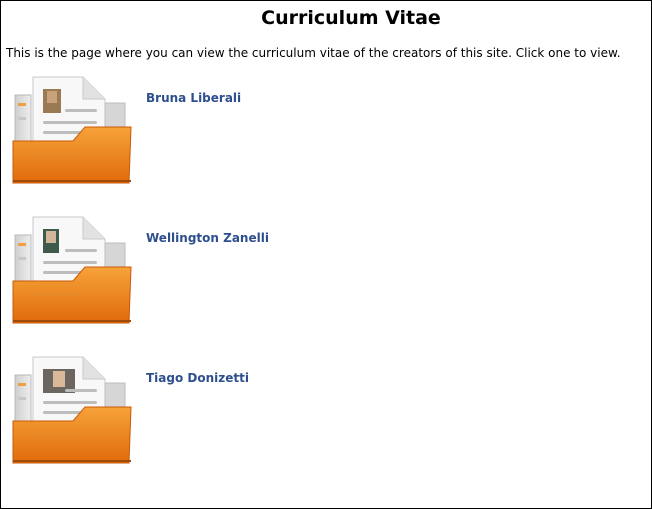 The height and width of the screenshot is (509, 652). What do you see at coordinates (189, 411) in the screenshot?
I see `cv-list-item: Tiago Donizetti` at bounding box center [189, 411].